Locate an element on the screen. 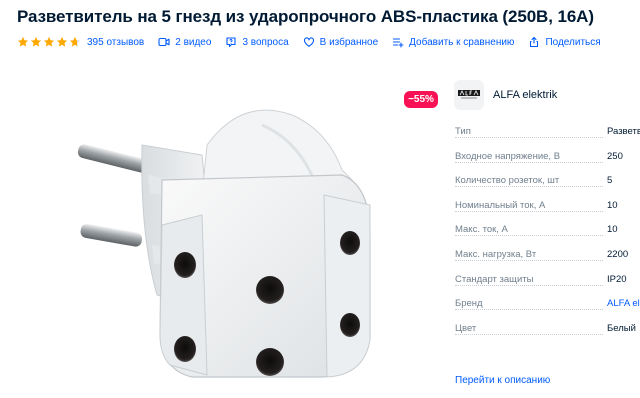  brand-spec-link: ALFA elektrik is located at coordinates (623, 303).